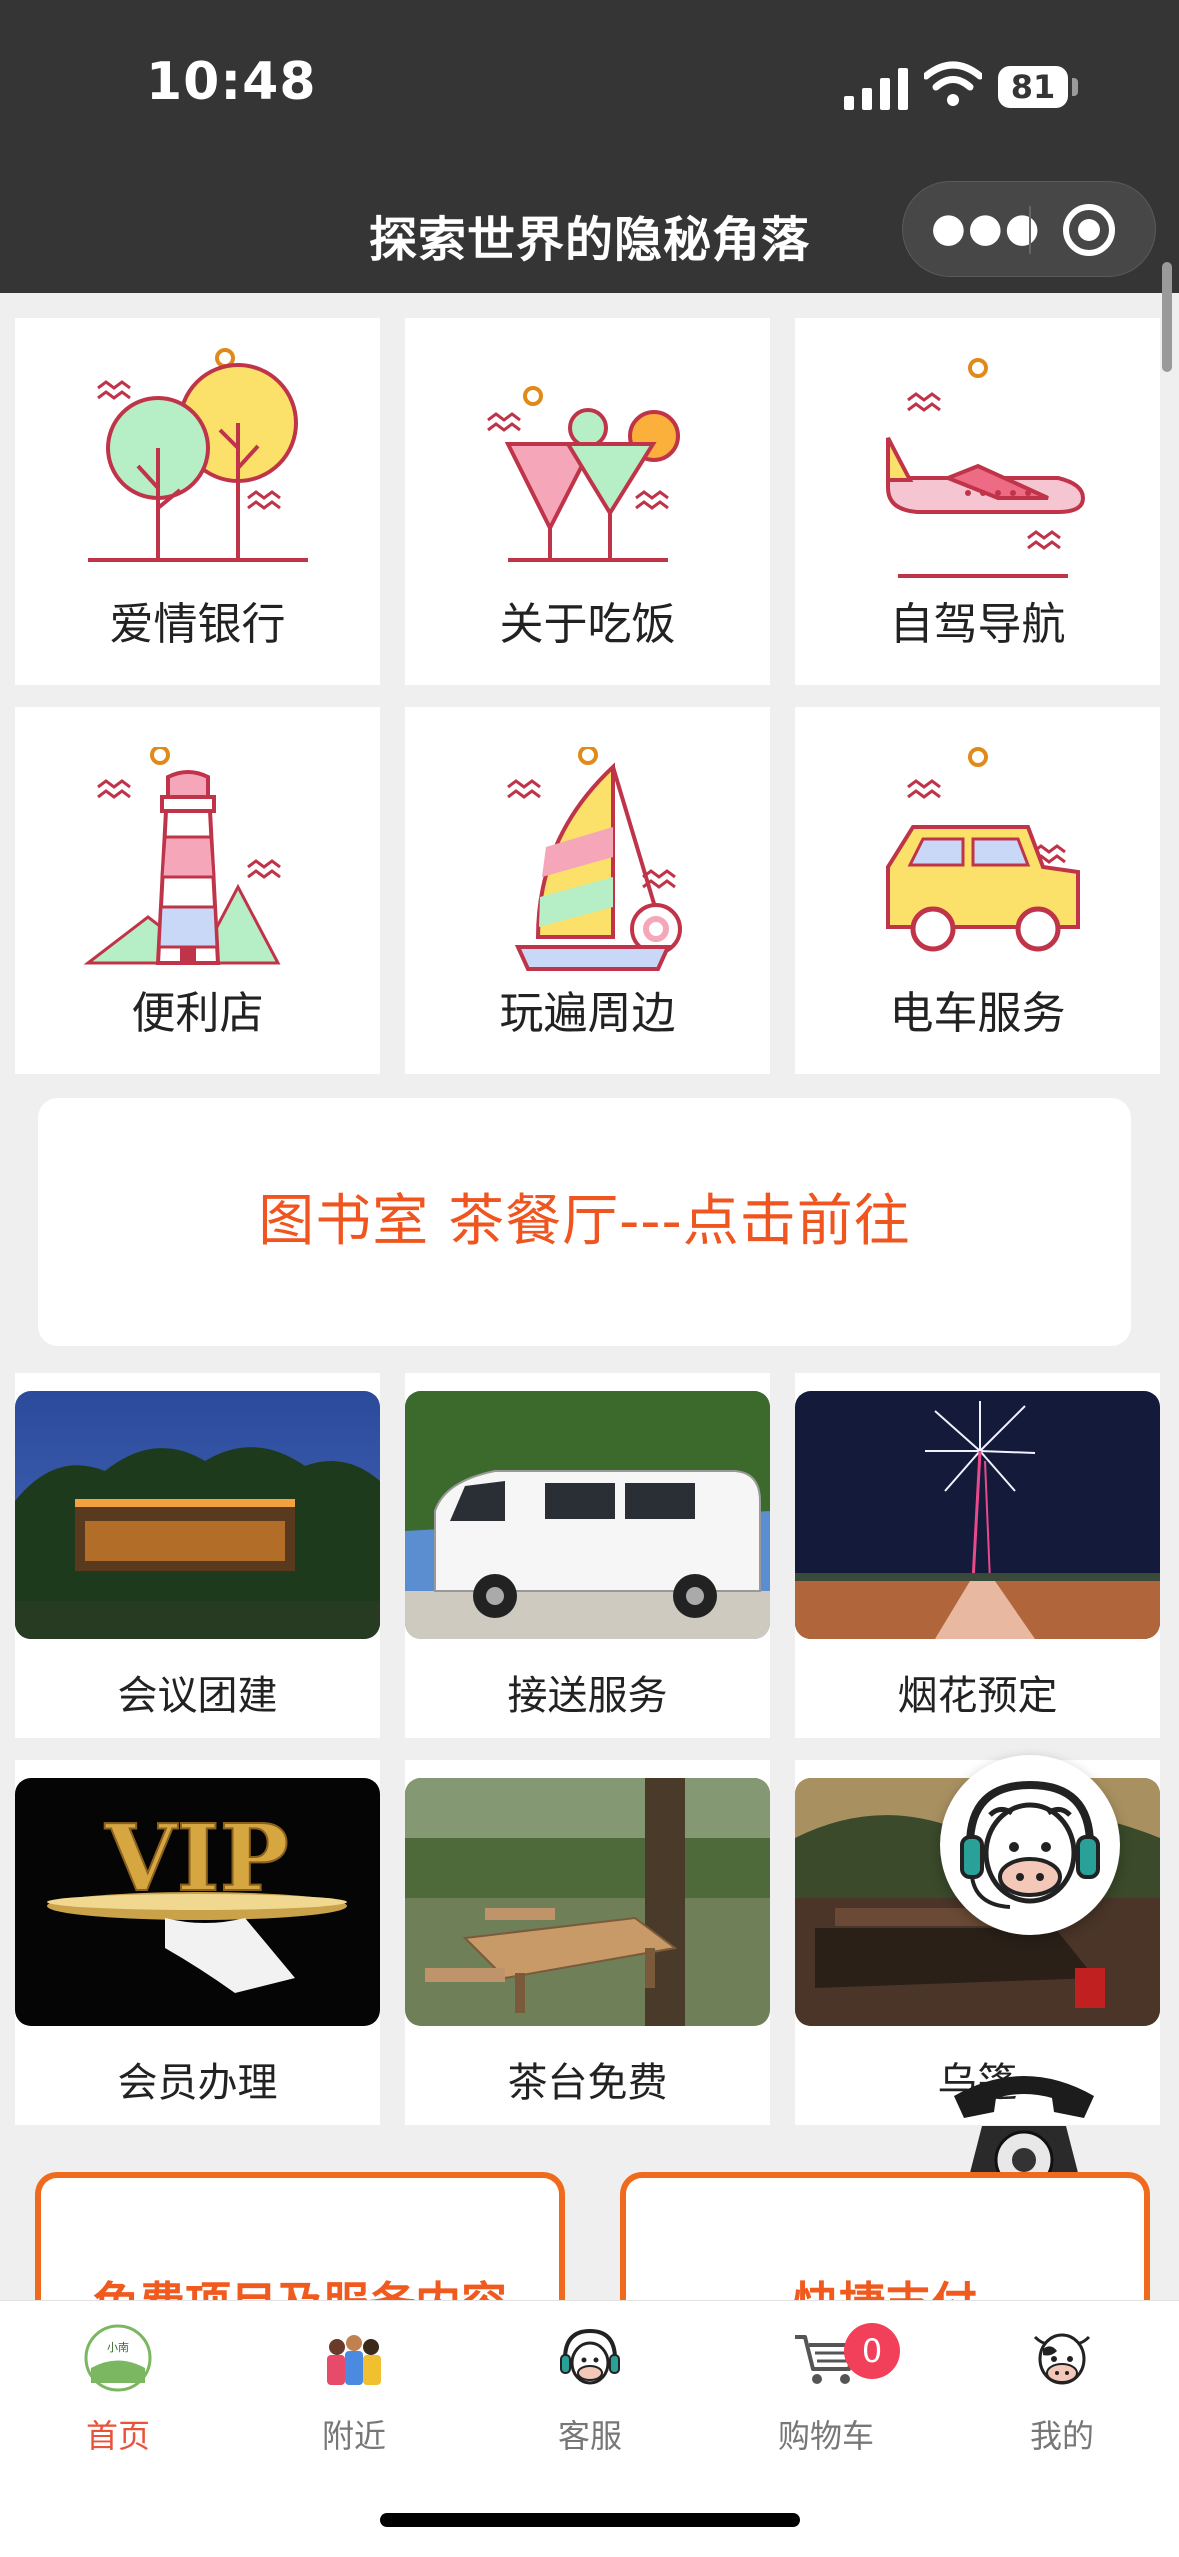 The height and width of the screenshot is (2557, 1179). I want to click on van-photo, so click(587, 1515).